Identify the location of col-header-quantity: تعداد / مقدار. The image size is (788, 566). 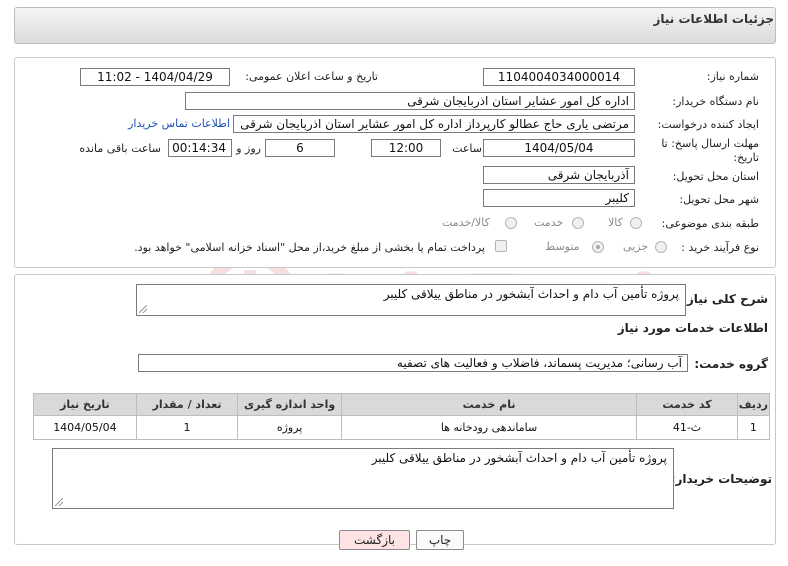
(187, 404).